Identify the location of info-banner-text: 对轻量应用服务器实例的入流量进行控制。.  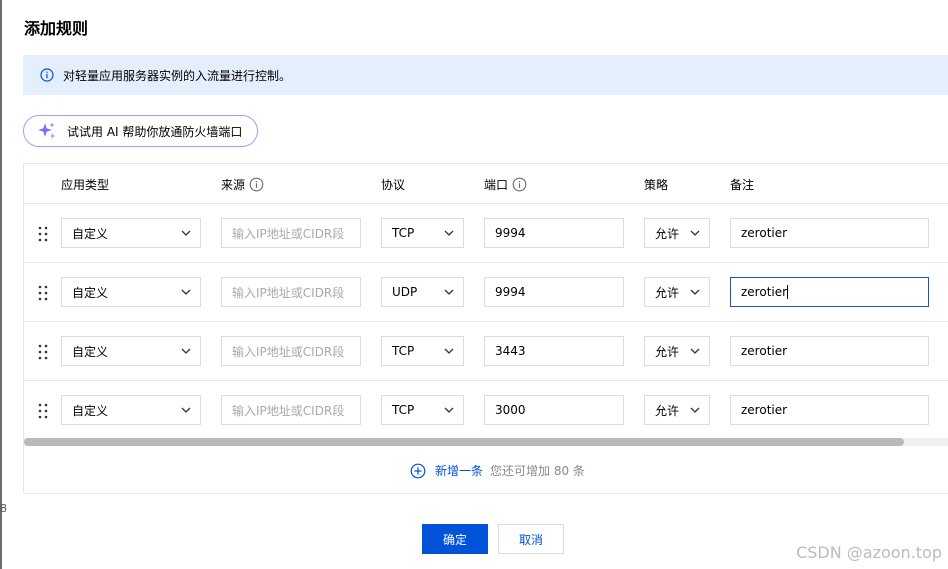
(177, 75).